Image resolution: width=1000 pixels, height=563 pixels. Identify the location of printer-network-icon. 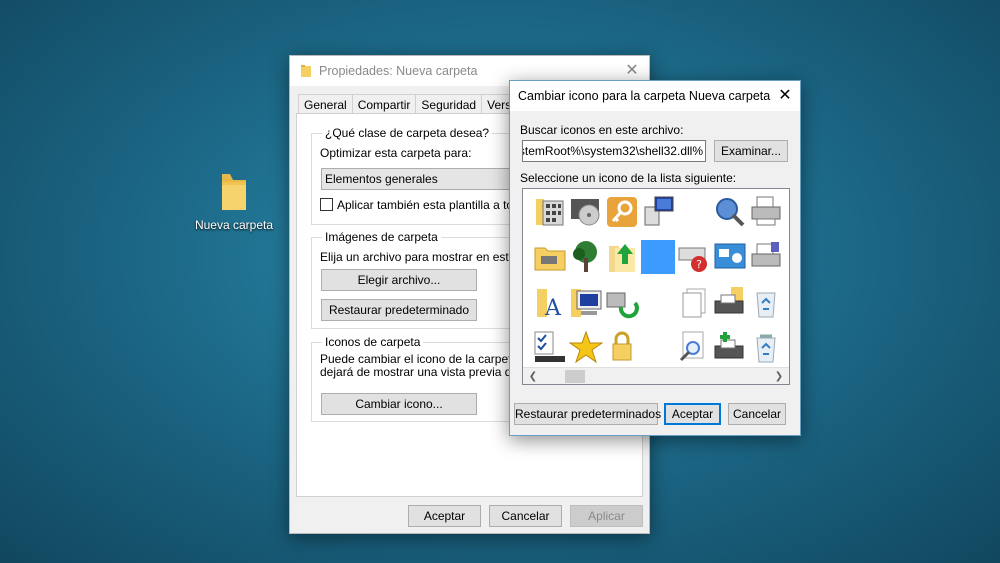
(766, 257).